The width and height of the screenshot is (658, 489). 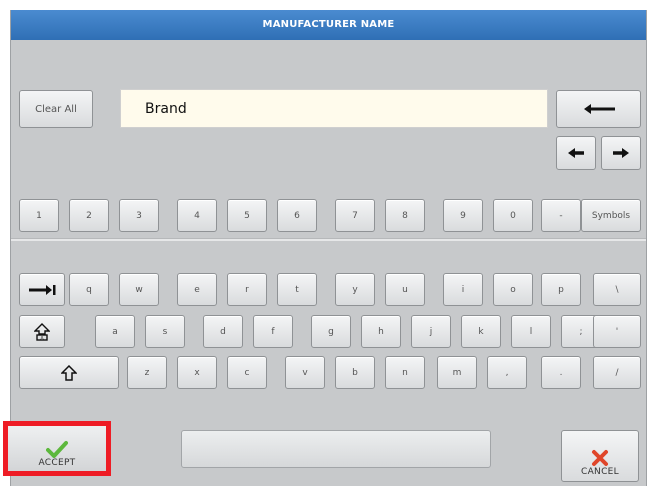 I want to click on cancel-x-icon, so click(x=600, y=458).